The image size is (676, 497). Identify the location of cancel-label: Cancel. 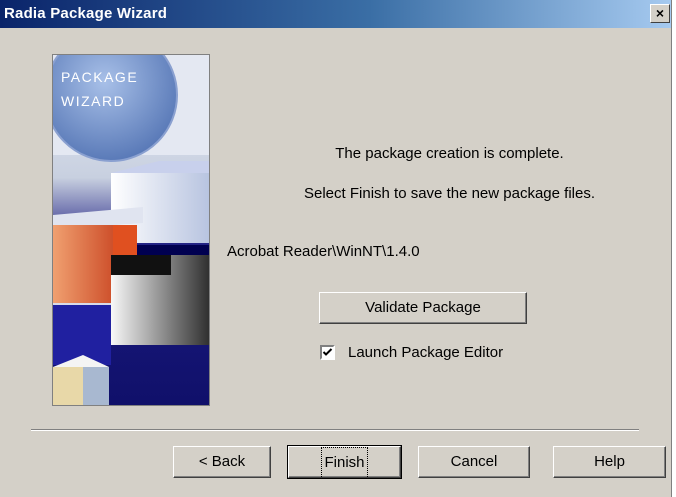
(474, 461).